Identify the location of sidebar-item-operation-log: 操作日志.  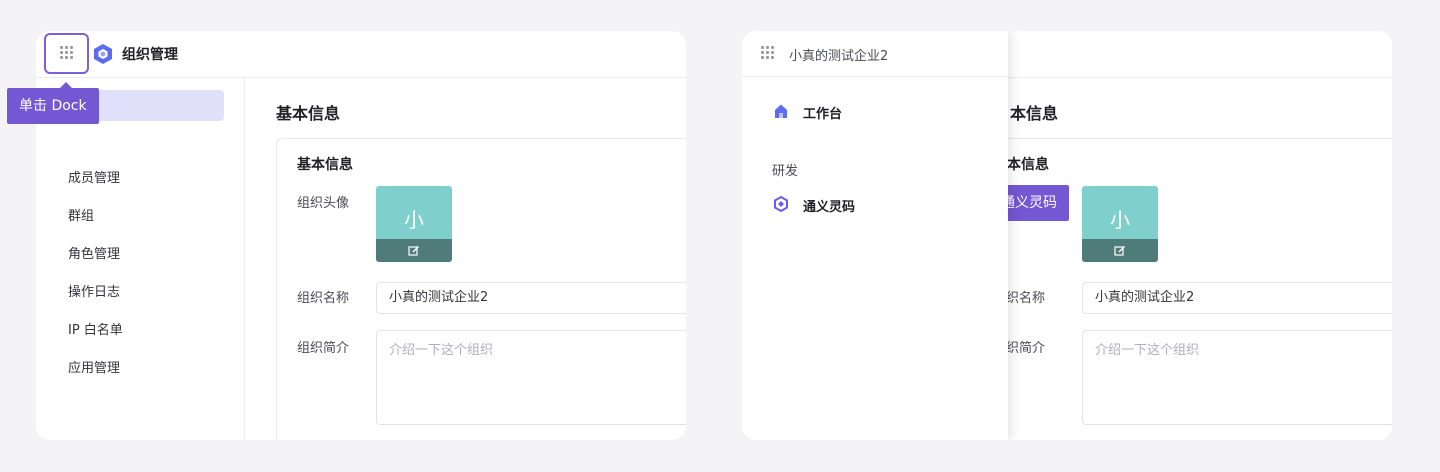
(94, 290).